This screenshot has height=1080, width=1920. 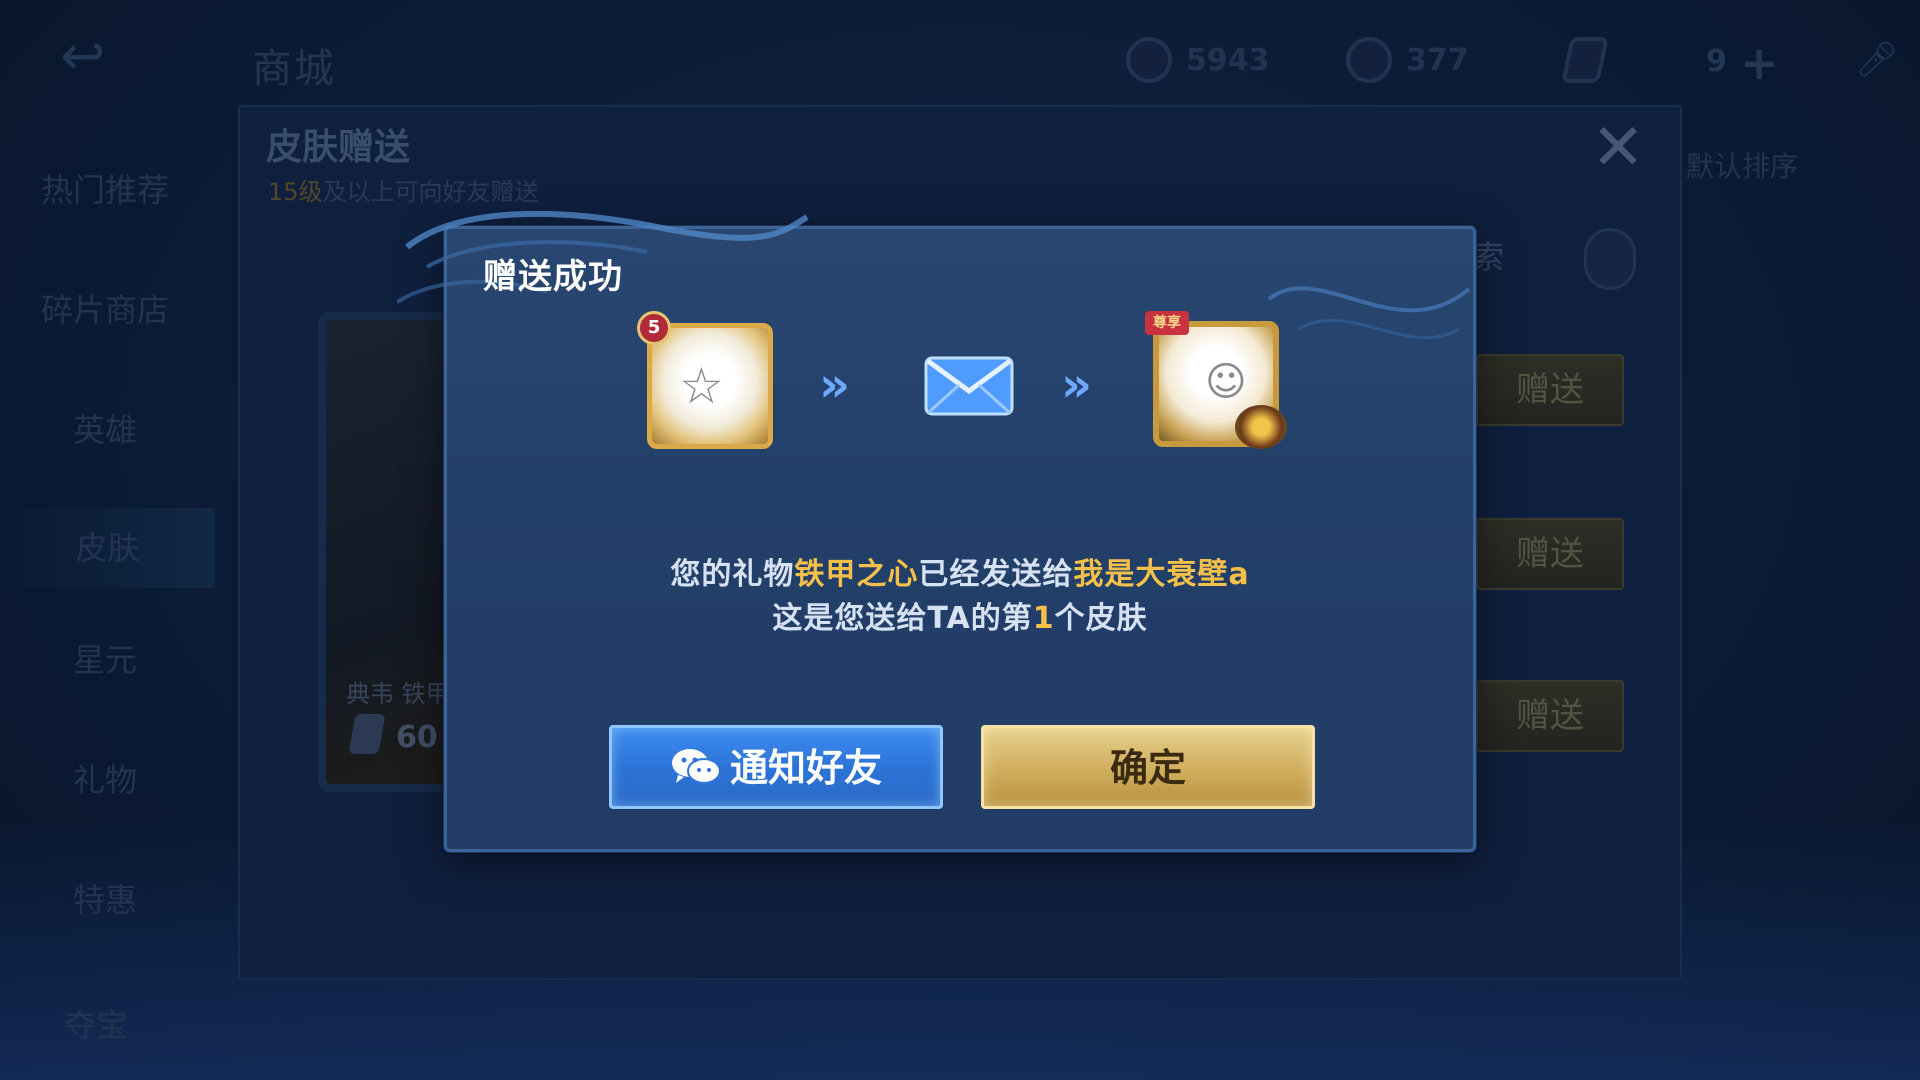 I want to click on recipient-name: 我是大衰壁a, so click(x=1161, y=574).